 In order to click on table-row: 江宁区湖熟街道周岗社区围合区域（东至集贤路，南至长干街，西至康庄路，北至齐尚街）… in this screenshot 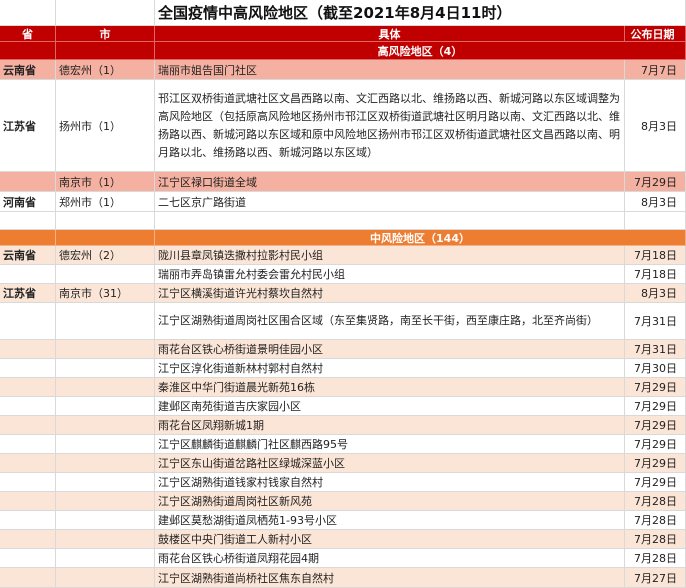, I will do `click(343, 321)`.